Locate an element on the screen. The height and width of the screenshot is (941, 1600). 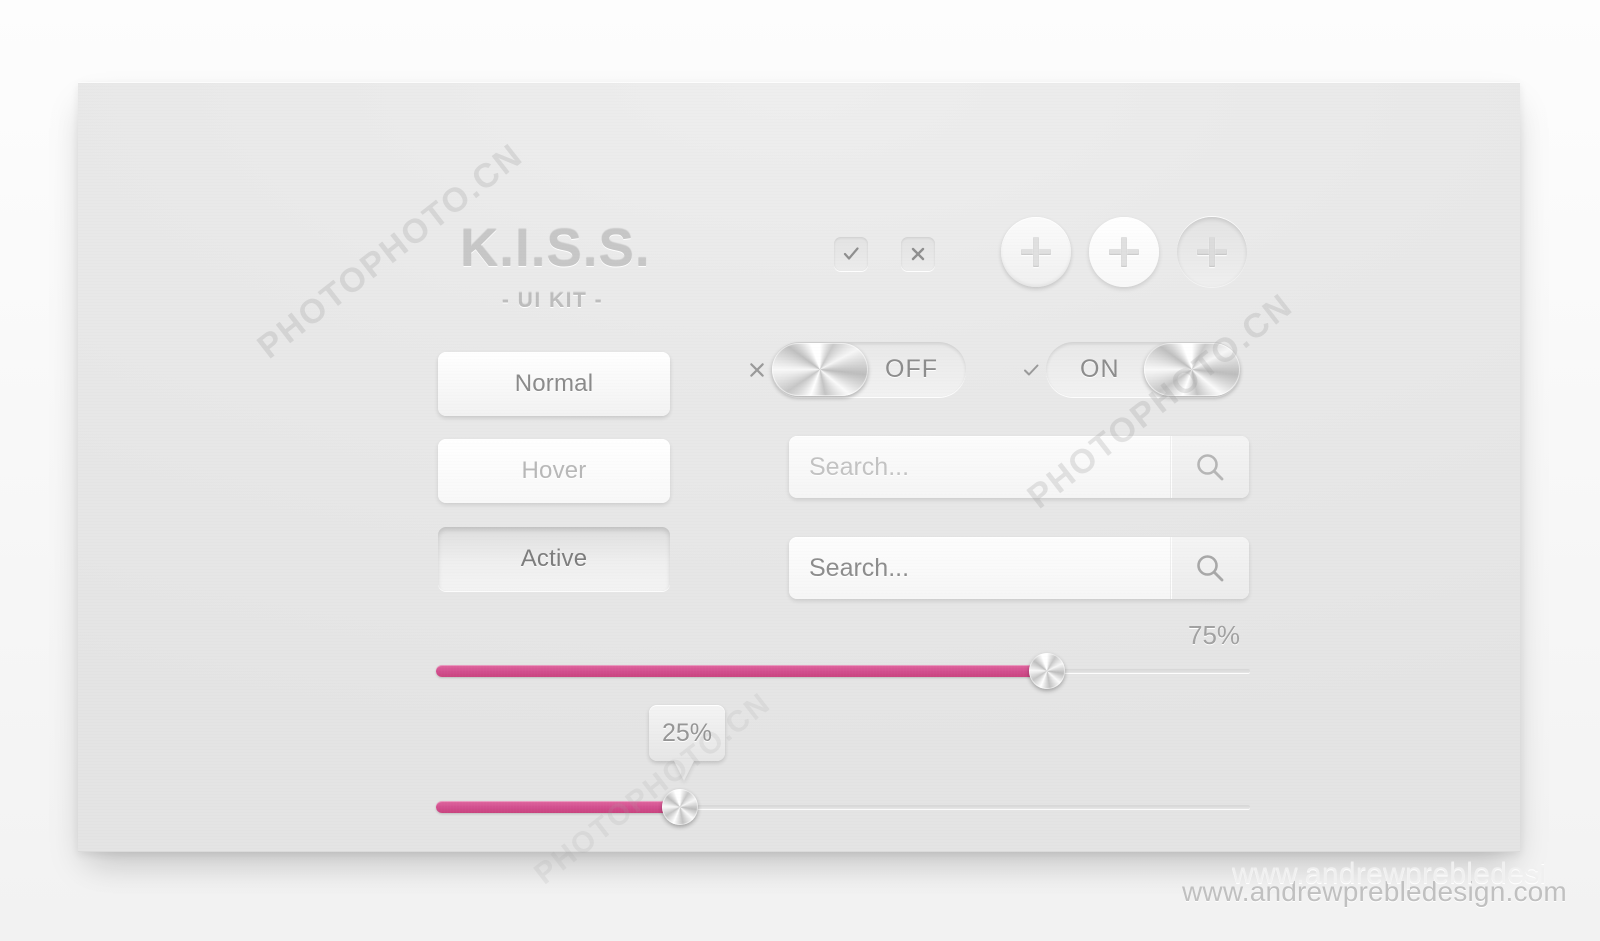
checkbox-crossed is located at coordinates (918, 254).